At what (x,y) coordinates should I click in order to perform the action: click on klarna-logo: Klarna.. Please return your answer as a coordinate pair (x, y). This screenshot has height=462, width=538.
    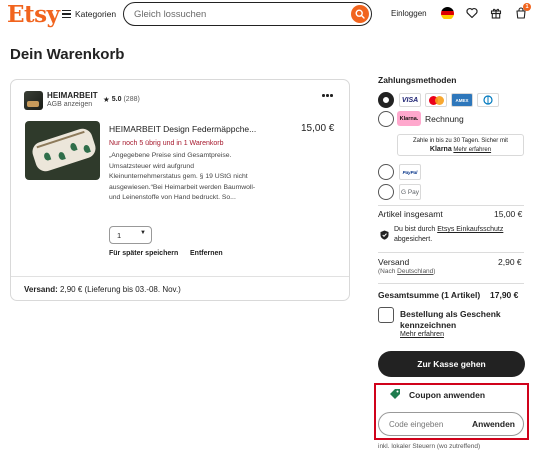
    Looking at the image, I should click on (409, 118).